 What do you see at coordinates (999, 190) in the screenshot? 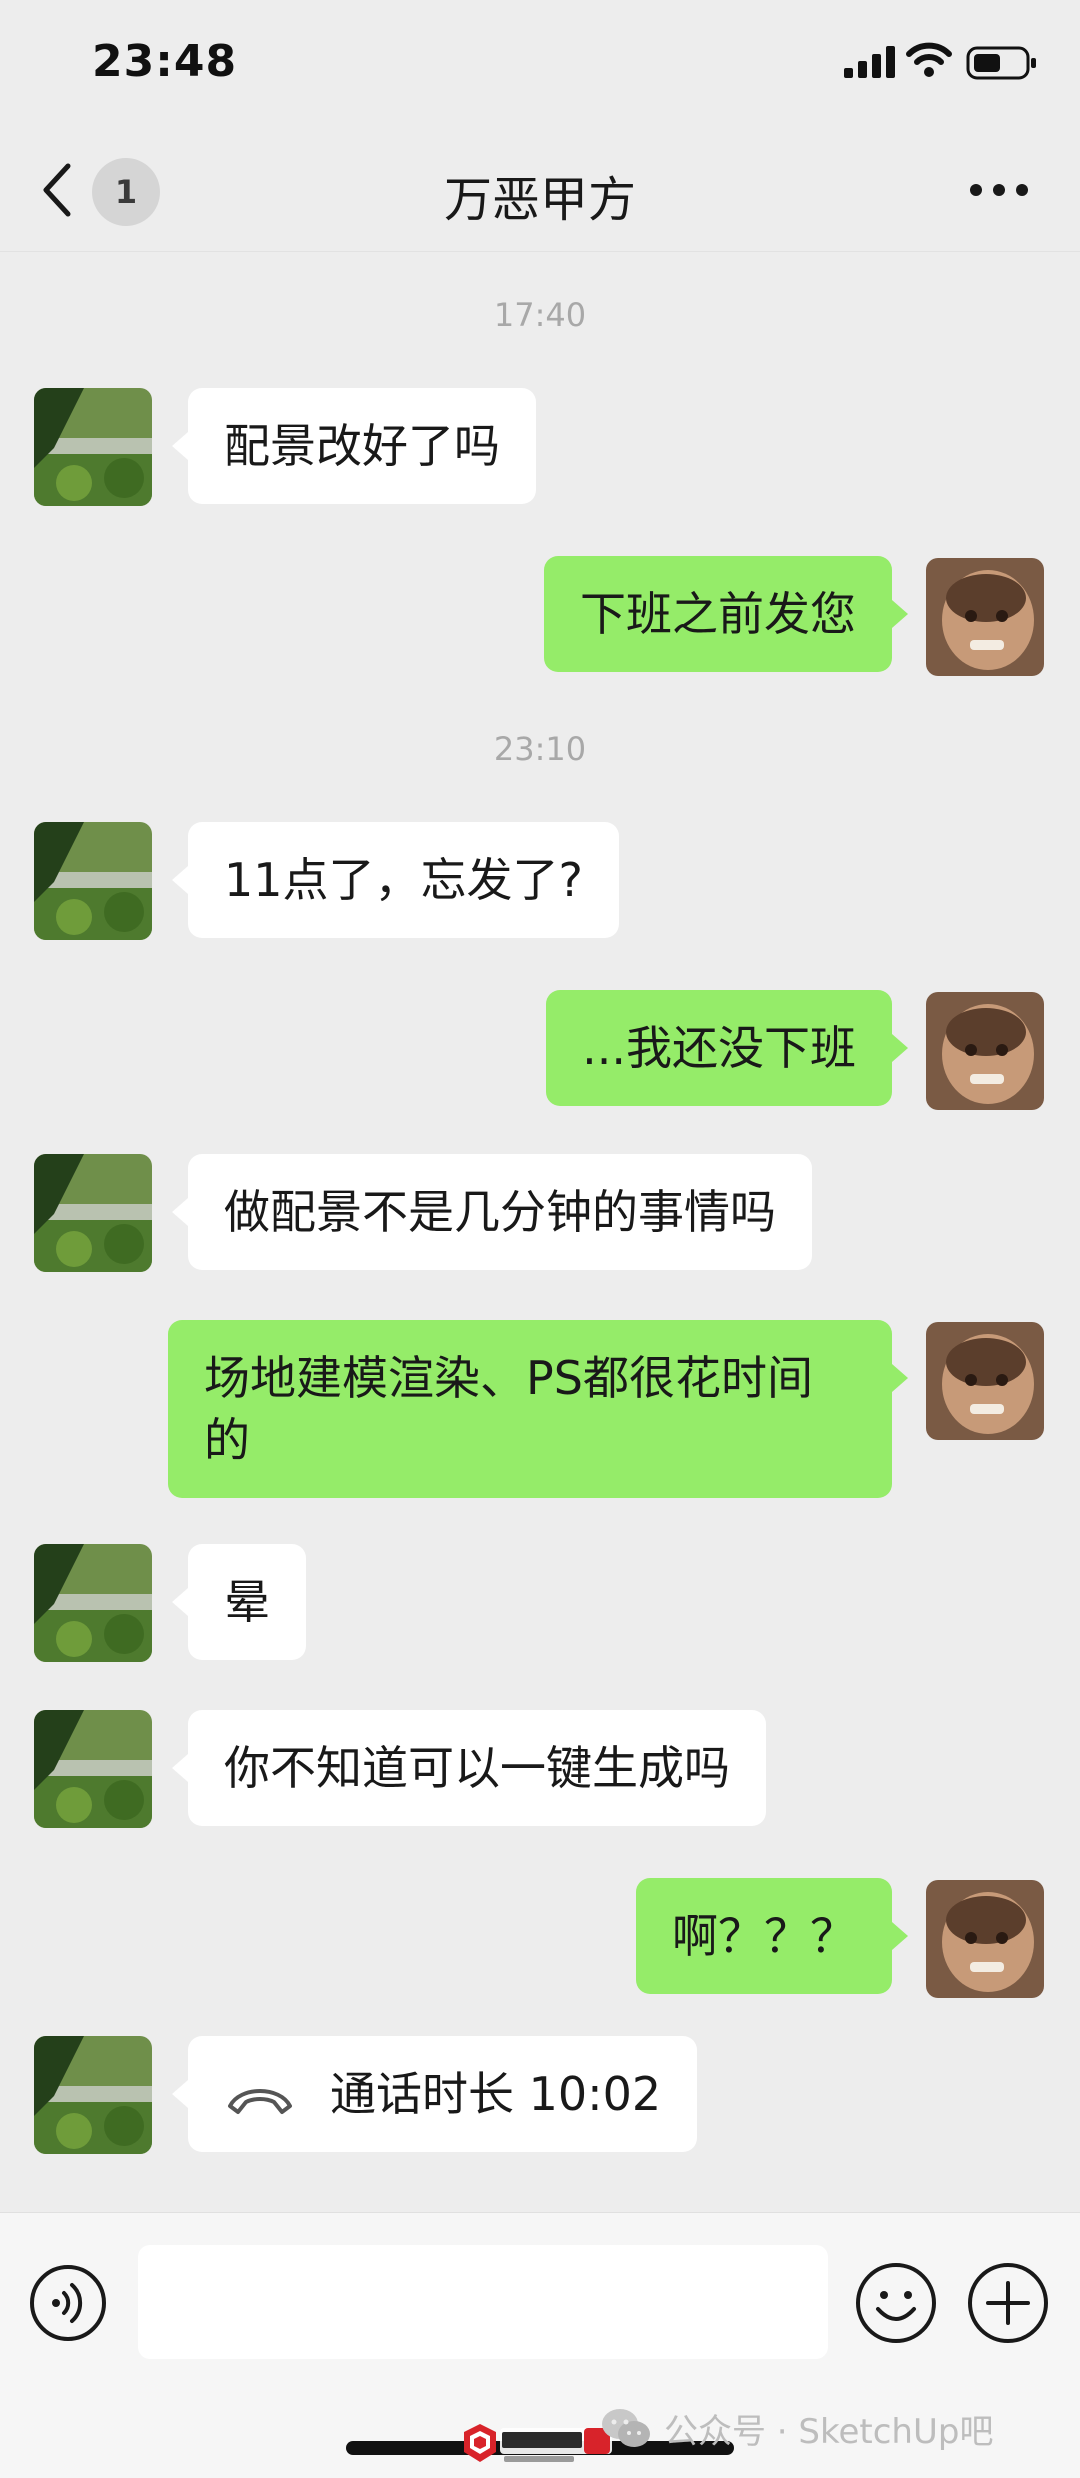
I see `more-options-icon` at bounding box center [999, 190].